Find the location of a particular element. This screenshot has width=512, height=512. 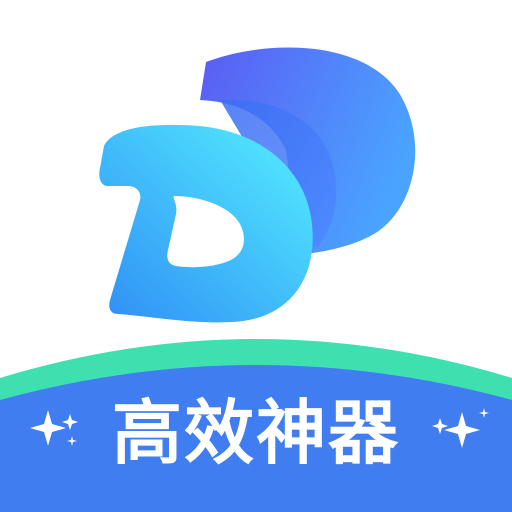

slogan-text: 高效神器 is located at coordinates (256, 433).